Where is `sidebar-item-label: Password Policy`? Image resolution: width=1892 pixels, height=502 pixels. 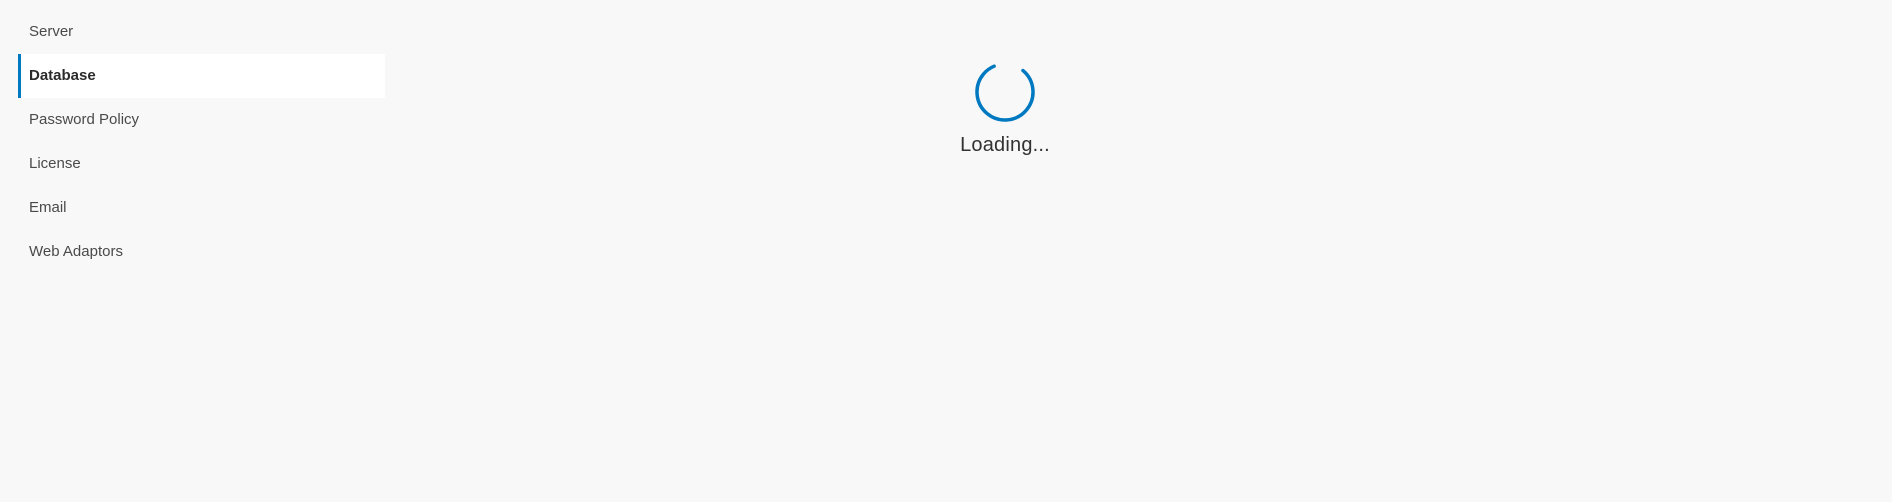 sidebar-item-label: Password Policy is located at coordinates (84, 119).